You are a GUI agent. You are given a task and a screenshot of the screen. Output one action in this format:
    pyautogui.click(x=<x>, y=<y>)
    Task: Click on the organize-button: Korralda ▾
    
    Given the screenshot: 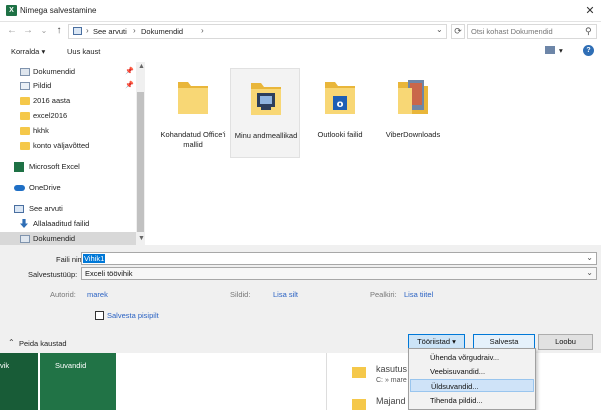 What is the action you would take?
    pyautogui.click(x=28, y=51)
    